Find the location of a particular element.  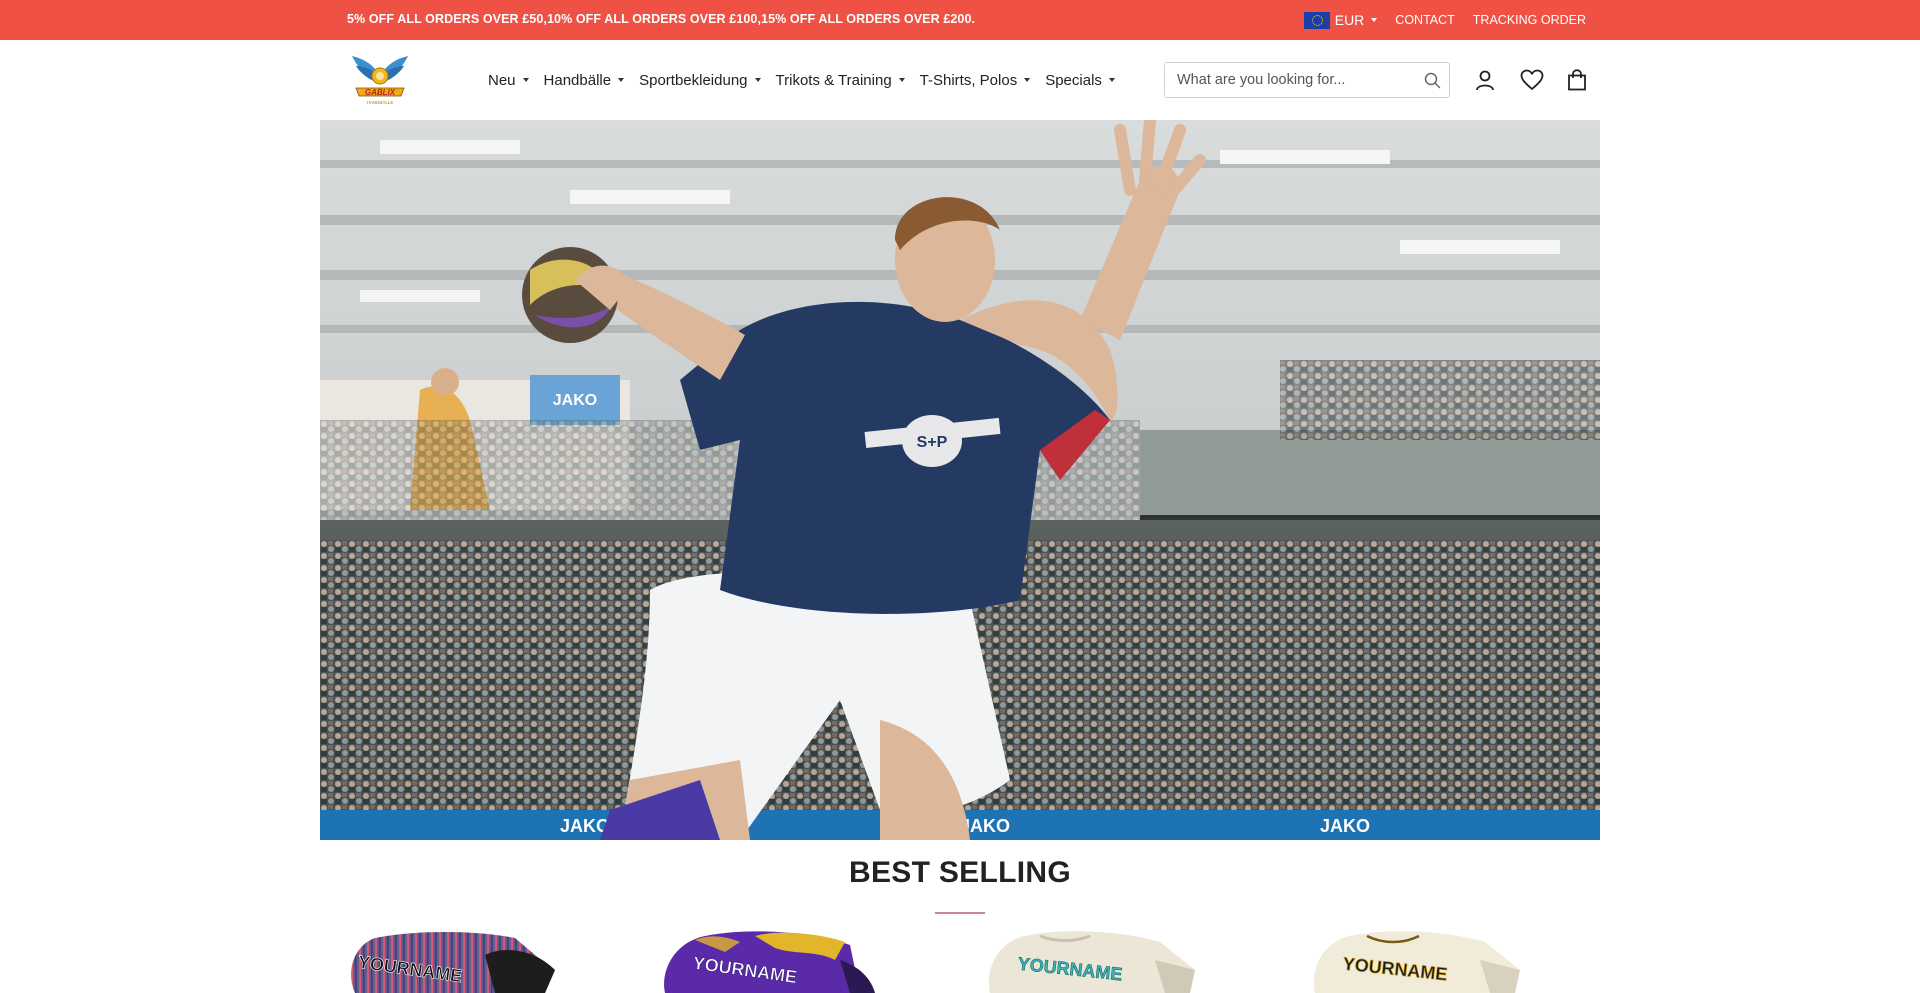

shirt-print: S+P is located at coordinates (932, 442).